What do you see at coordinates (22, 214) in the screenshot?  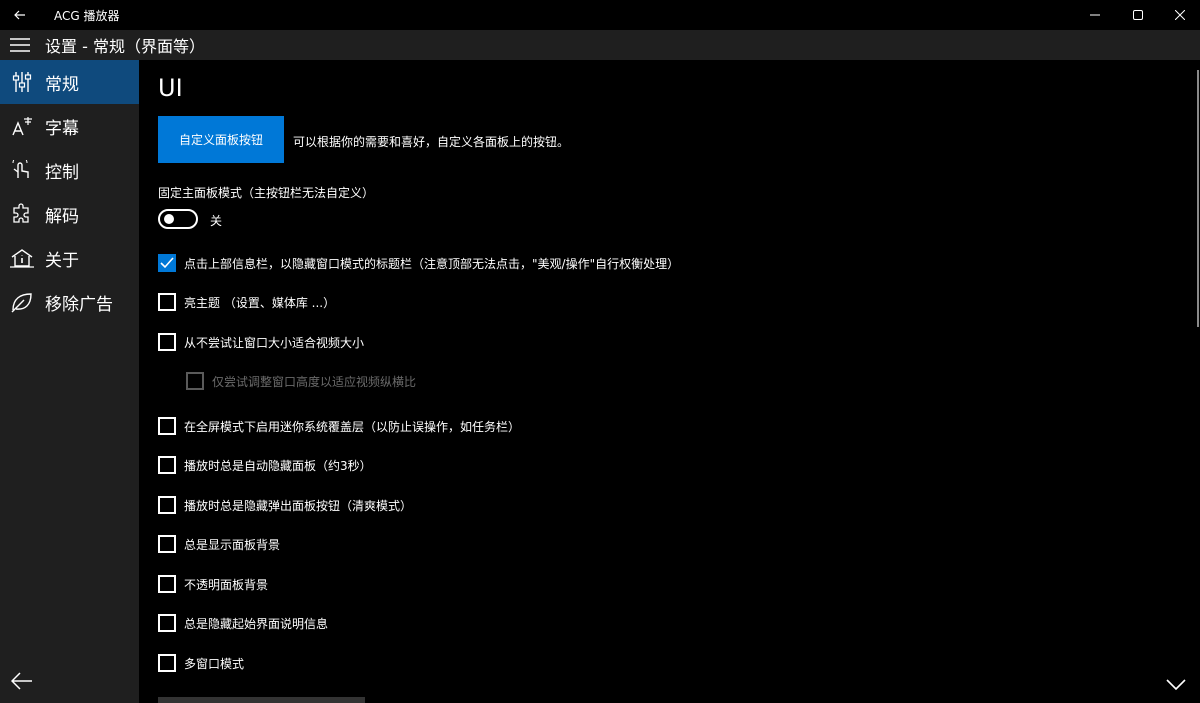 I see `puzzle-icon` at bounding box center [22, 214].